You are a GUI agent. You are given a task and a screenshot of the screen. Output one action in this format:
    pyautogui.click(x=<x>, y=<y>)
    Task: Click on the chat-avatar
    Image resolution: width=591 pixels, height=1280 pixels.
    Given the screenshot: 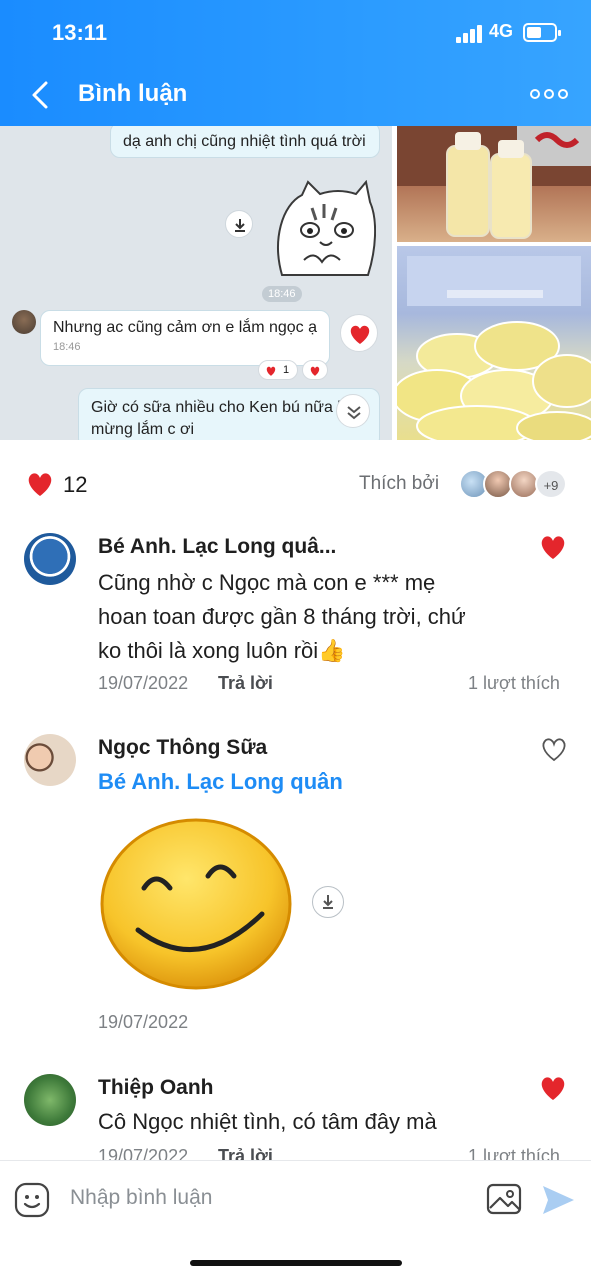 What is the action you would take?
    pyautogui.click(x=24, y=322)
    